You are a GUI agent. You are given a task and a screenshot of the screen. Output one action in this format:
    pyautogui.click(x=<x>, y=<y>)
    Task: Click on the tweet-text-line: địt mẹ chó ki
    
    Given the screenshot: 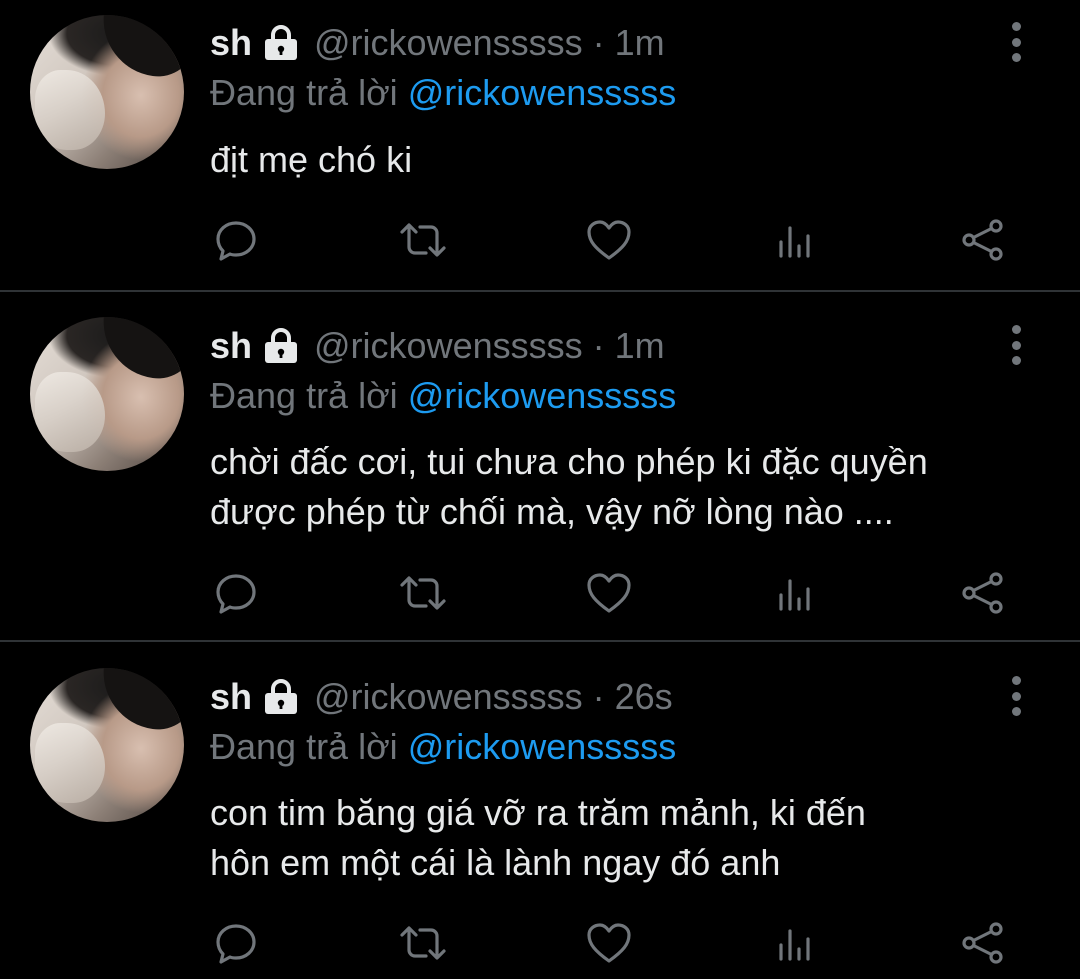 What is the action you would take?
    pyautogui.click(x=311, y=159)
    